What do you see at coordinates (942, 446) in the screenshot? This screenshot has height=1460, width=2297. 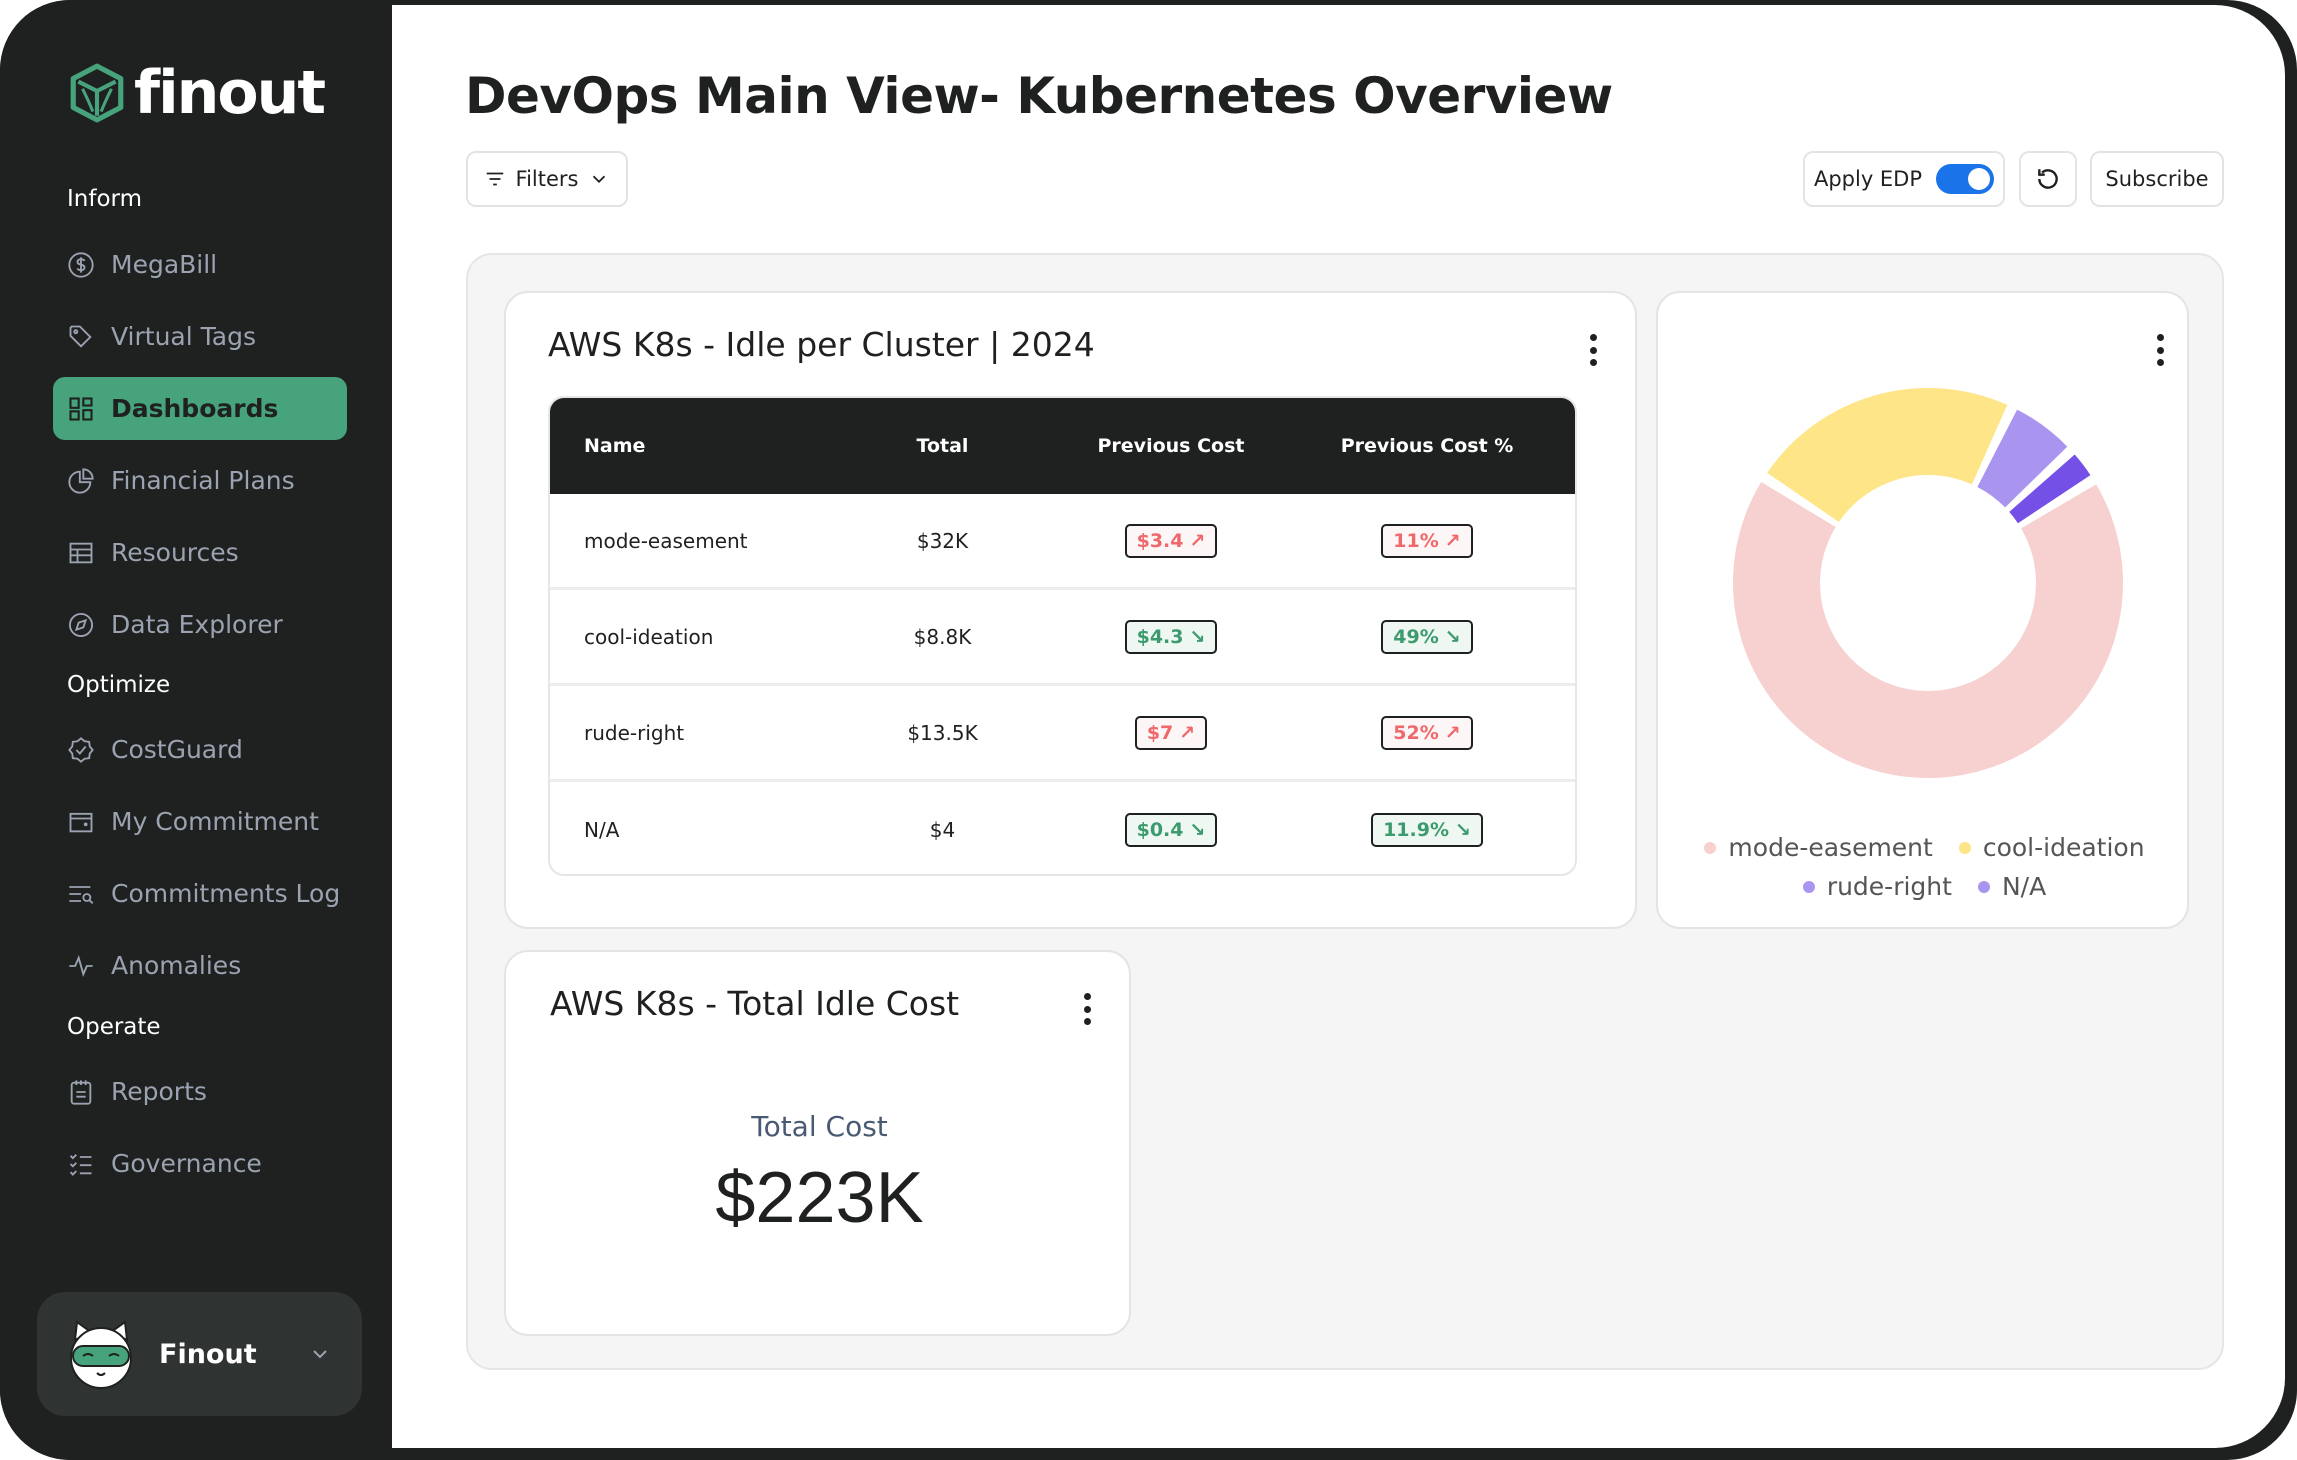 I see `column-header-total: Total` at bounding box center [942, 446].